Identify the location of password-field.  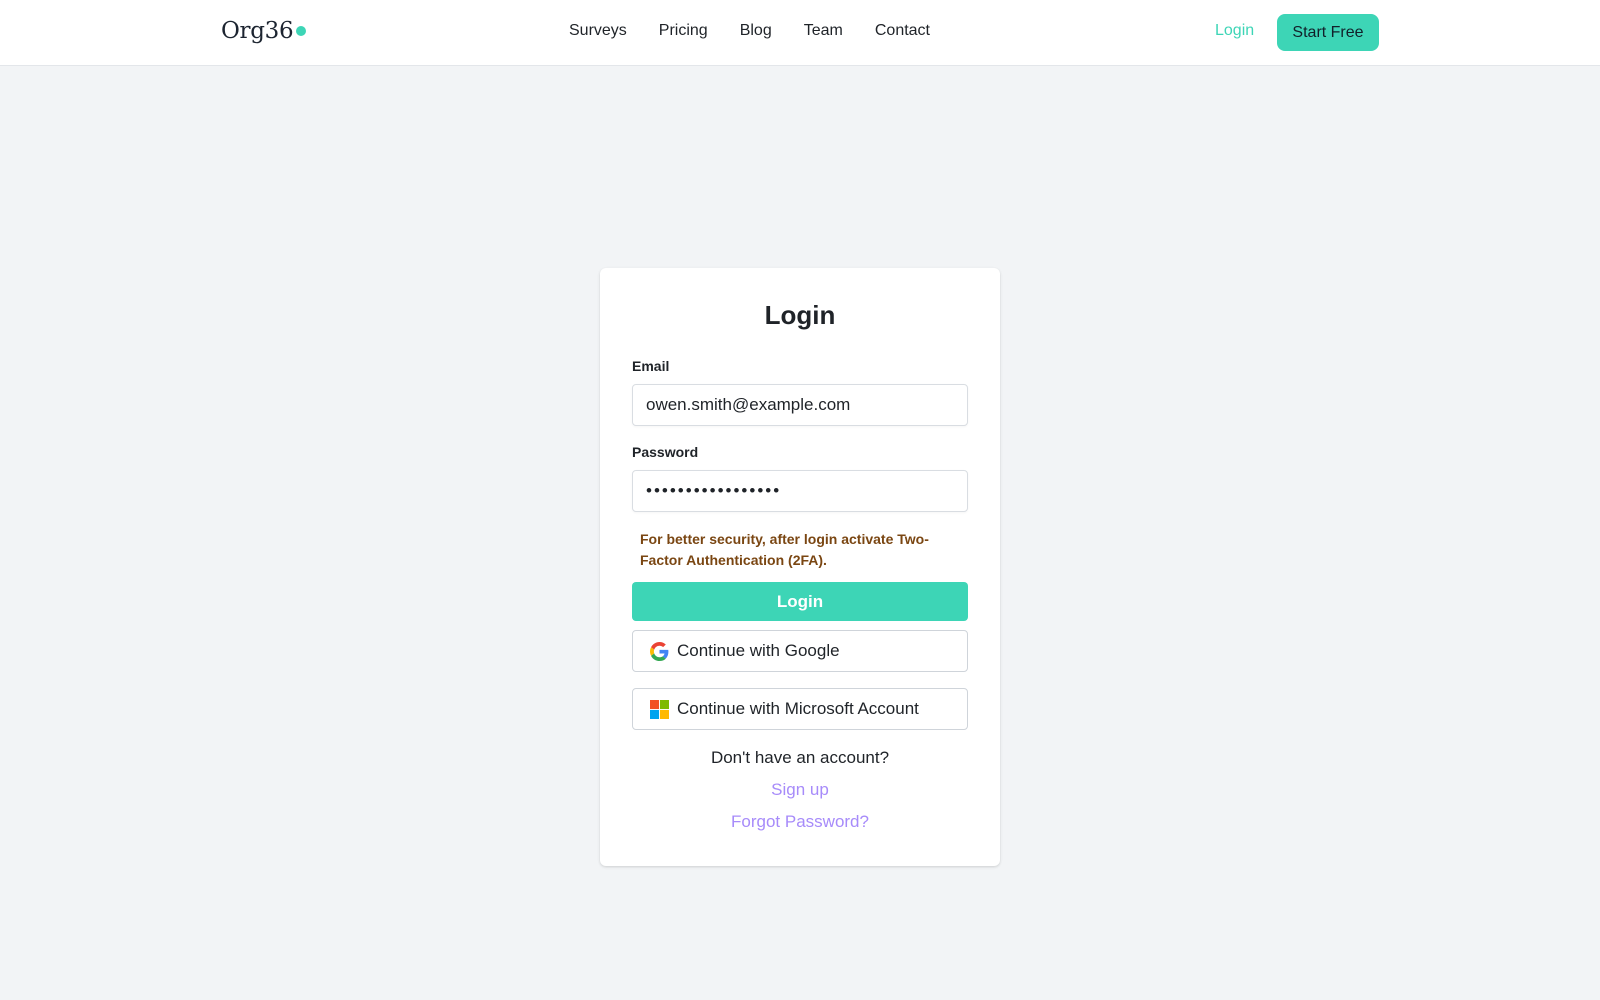
(800, 491).